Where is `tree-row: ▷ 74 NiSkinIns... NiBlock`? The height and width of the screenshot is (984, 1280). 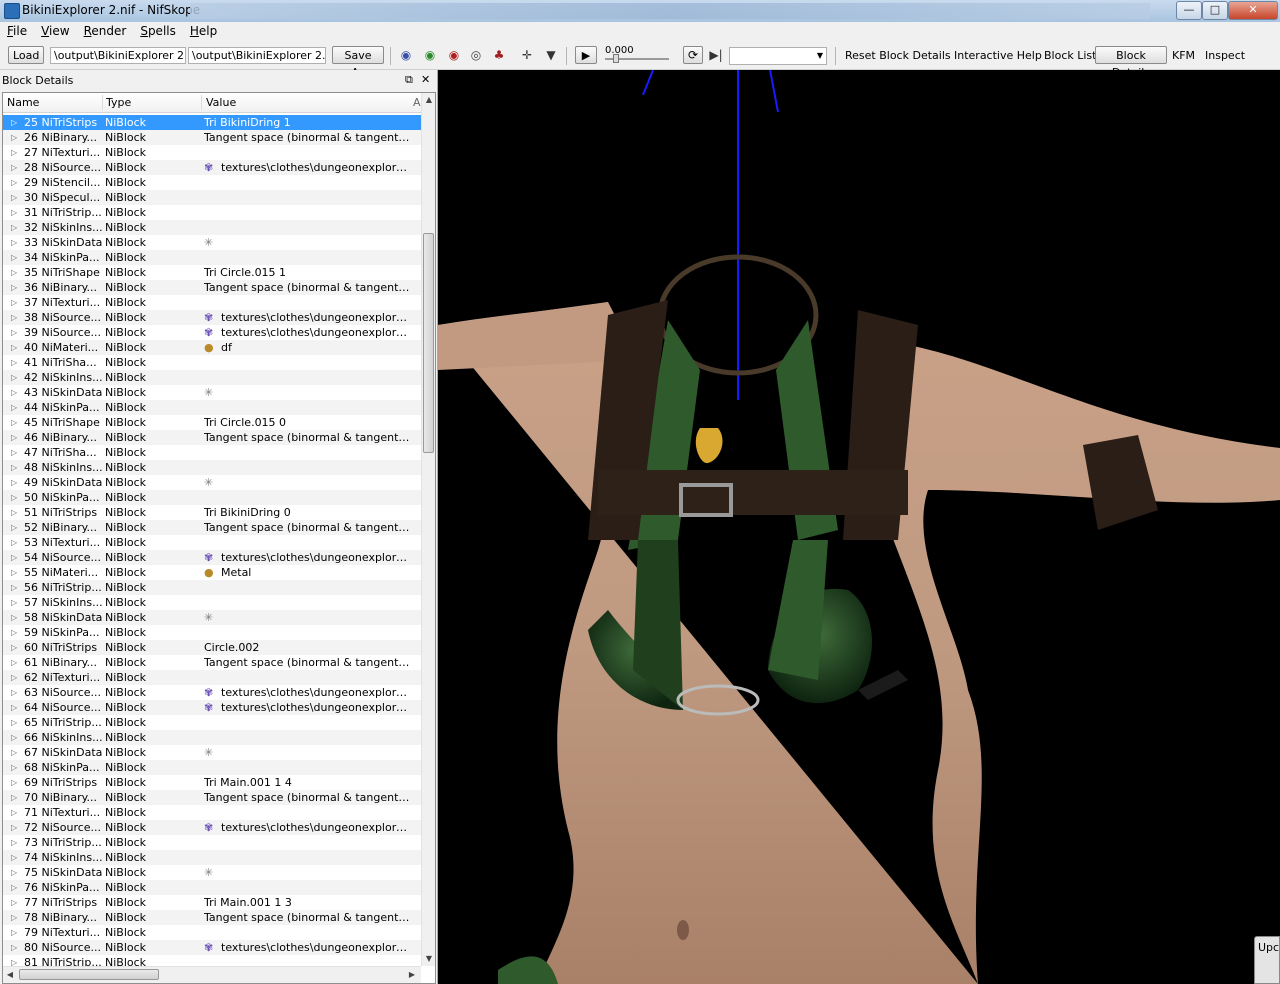 tree-row: ▷ 74 NiSkinIns... NiBlock is located at coordinates (212, 857).